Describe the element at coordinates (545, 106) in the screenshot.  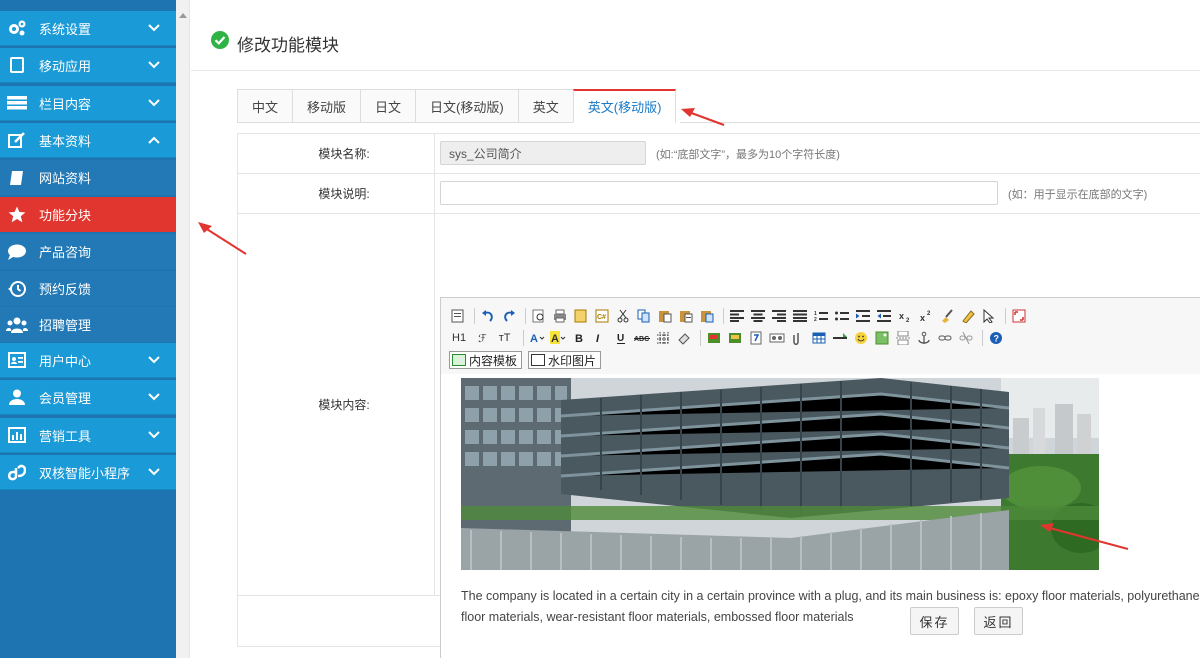
I see `tab-english: 英文` at that location.